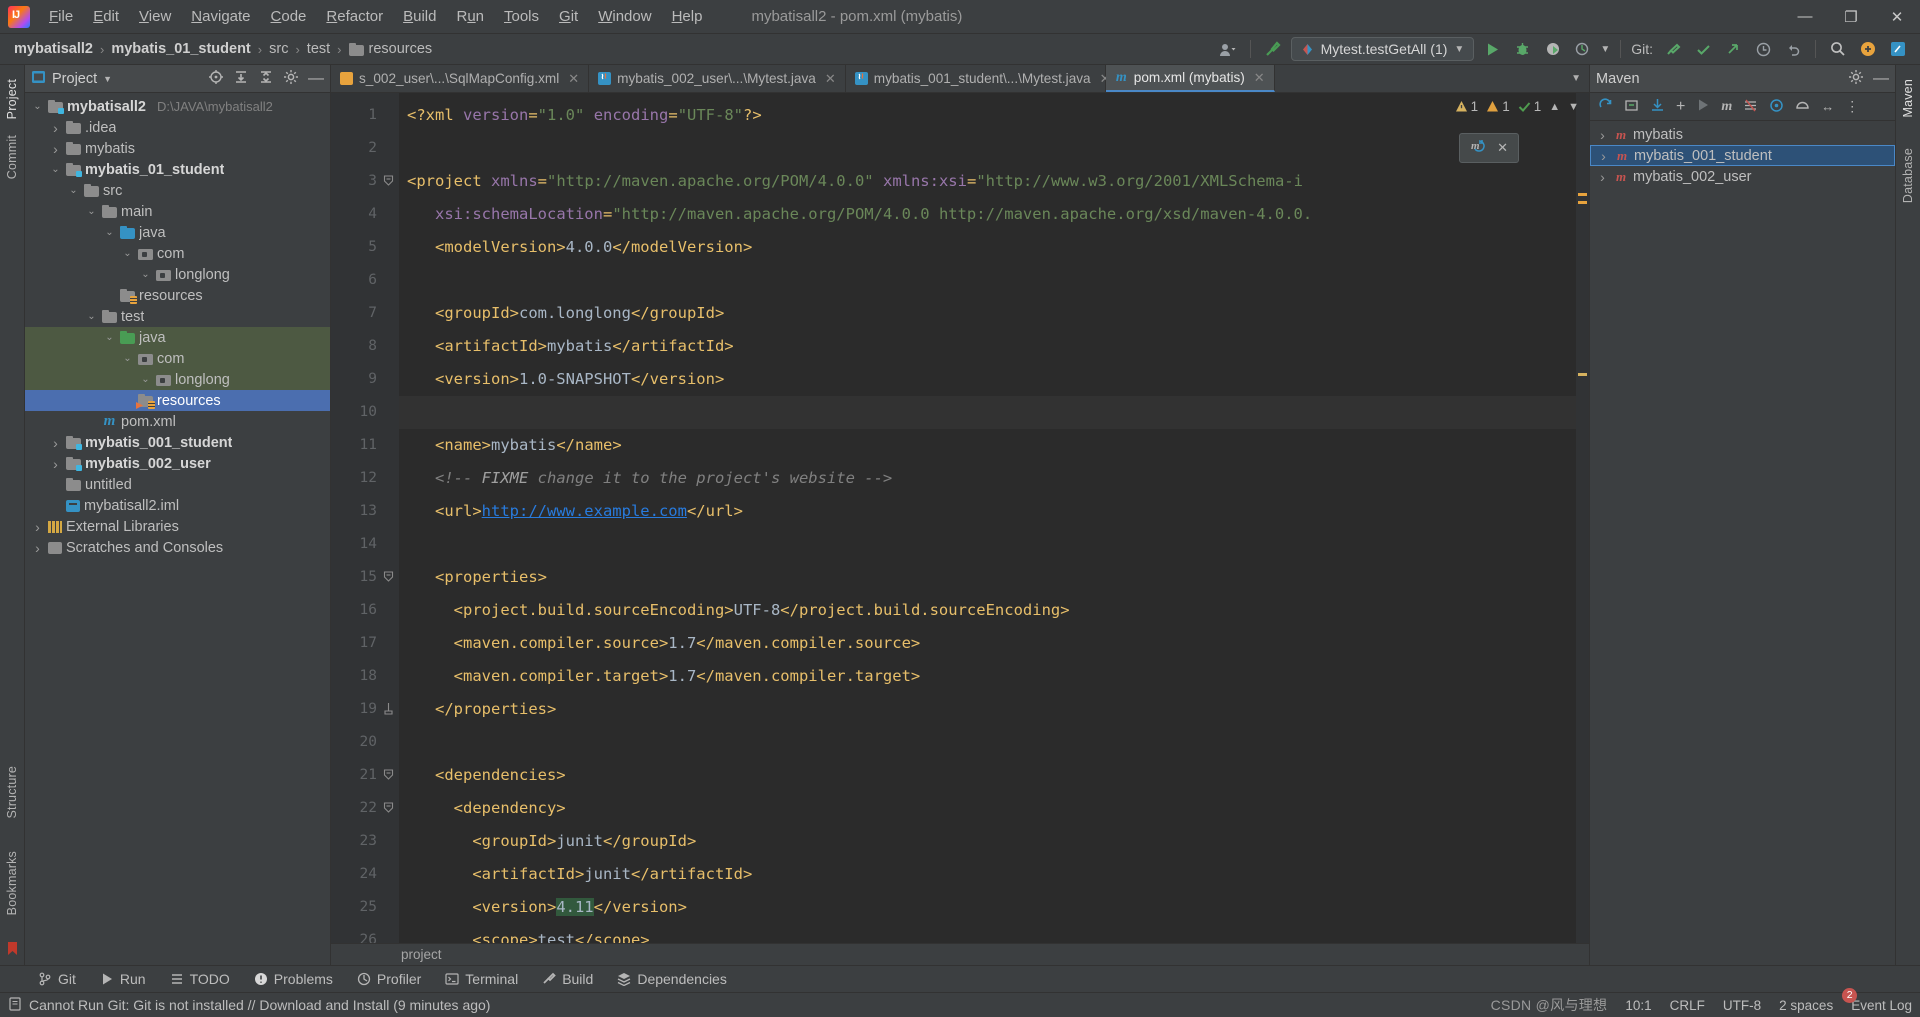 This screenshot has height=1017, width=1920. I want to click on code-line: <properties>, so click(994, 577).